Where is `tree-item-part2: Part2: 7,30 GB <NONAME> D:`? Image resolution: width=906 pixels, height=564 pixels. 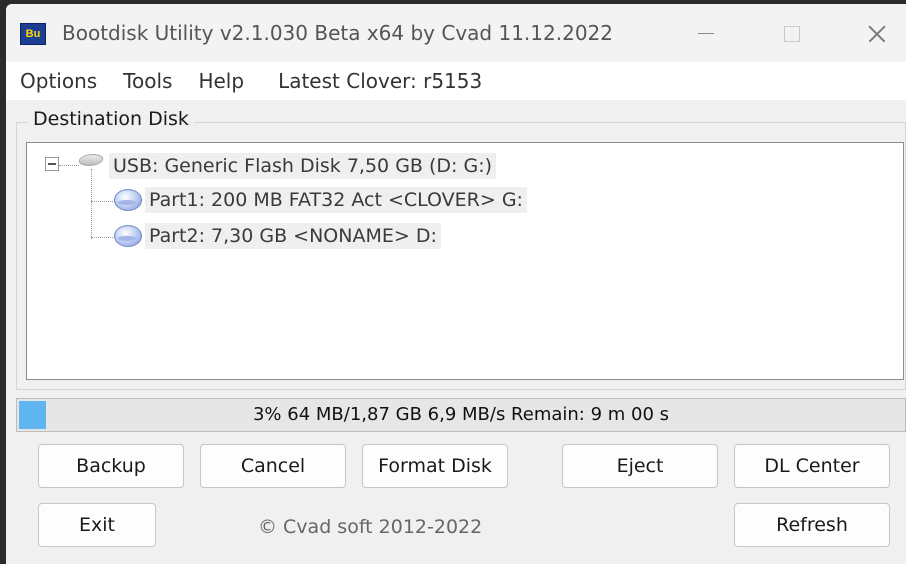 tree-item-part2: Part2: 7,30 GB <NONAME> D: is located at coordinates (293, 236).